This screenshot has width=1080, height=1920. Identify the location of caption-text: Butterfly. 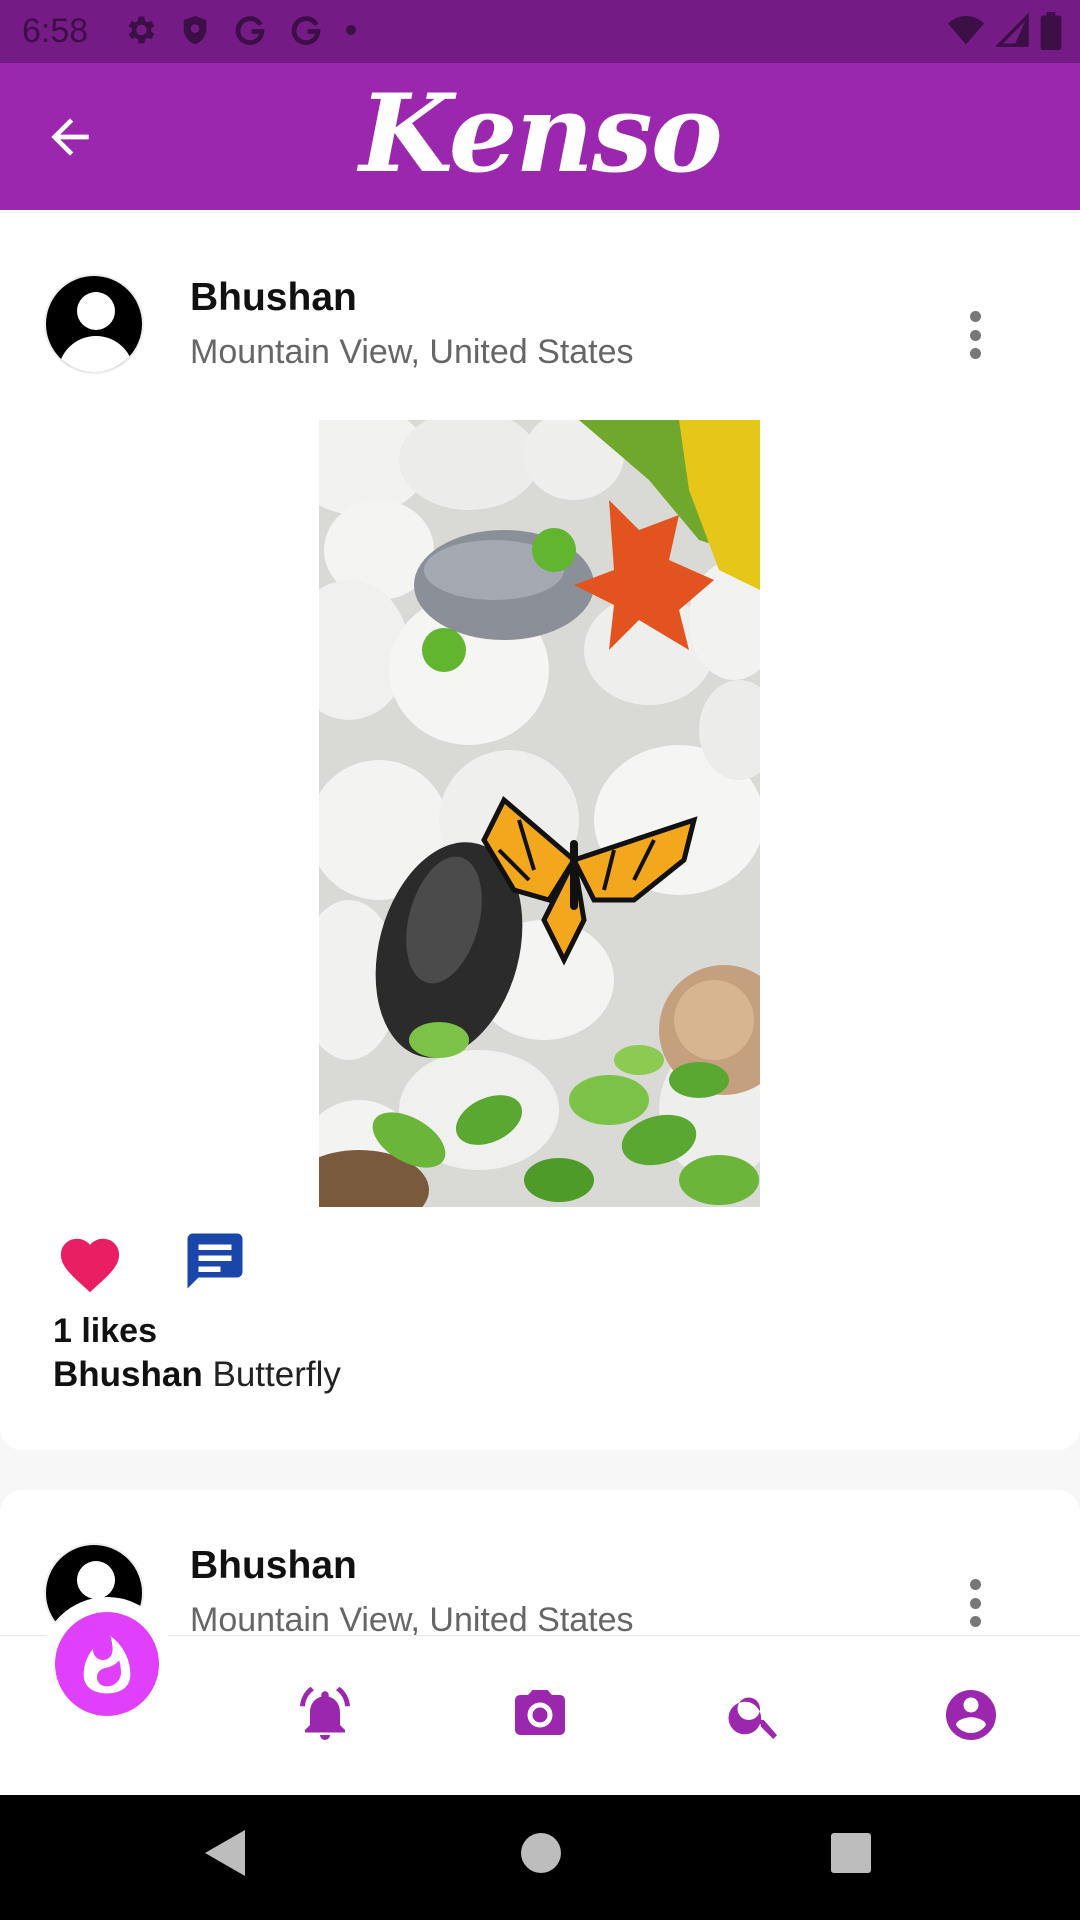
(276, 1374).